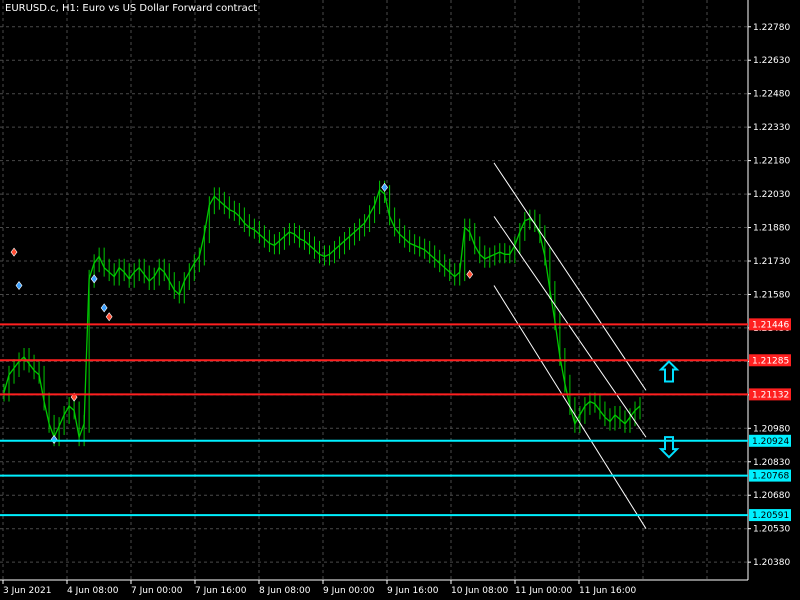  Describe the element at coordinates (771, 262) in the screenshot. I see `y-tick-label: 1.21730` at that location.